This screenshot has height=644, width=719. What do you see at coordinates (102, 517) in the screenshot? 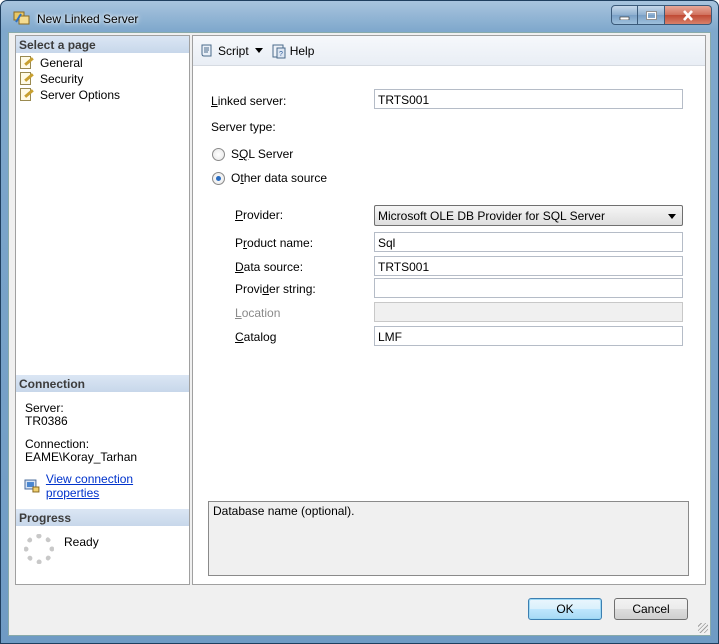
I see `progress-header: Progress` at bounding box center [102, 517].